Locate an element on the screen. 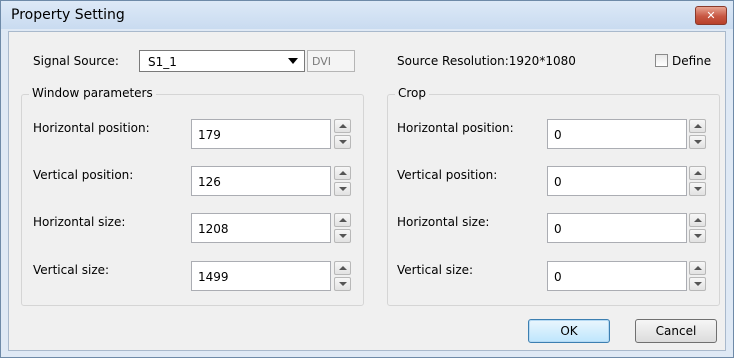 The image size is (734, 358). crop-horizontal-size-spinner is located at coordinates (697, 228).